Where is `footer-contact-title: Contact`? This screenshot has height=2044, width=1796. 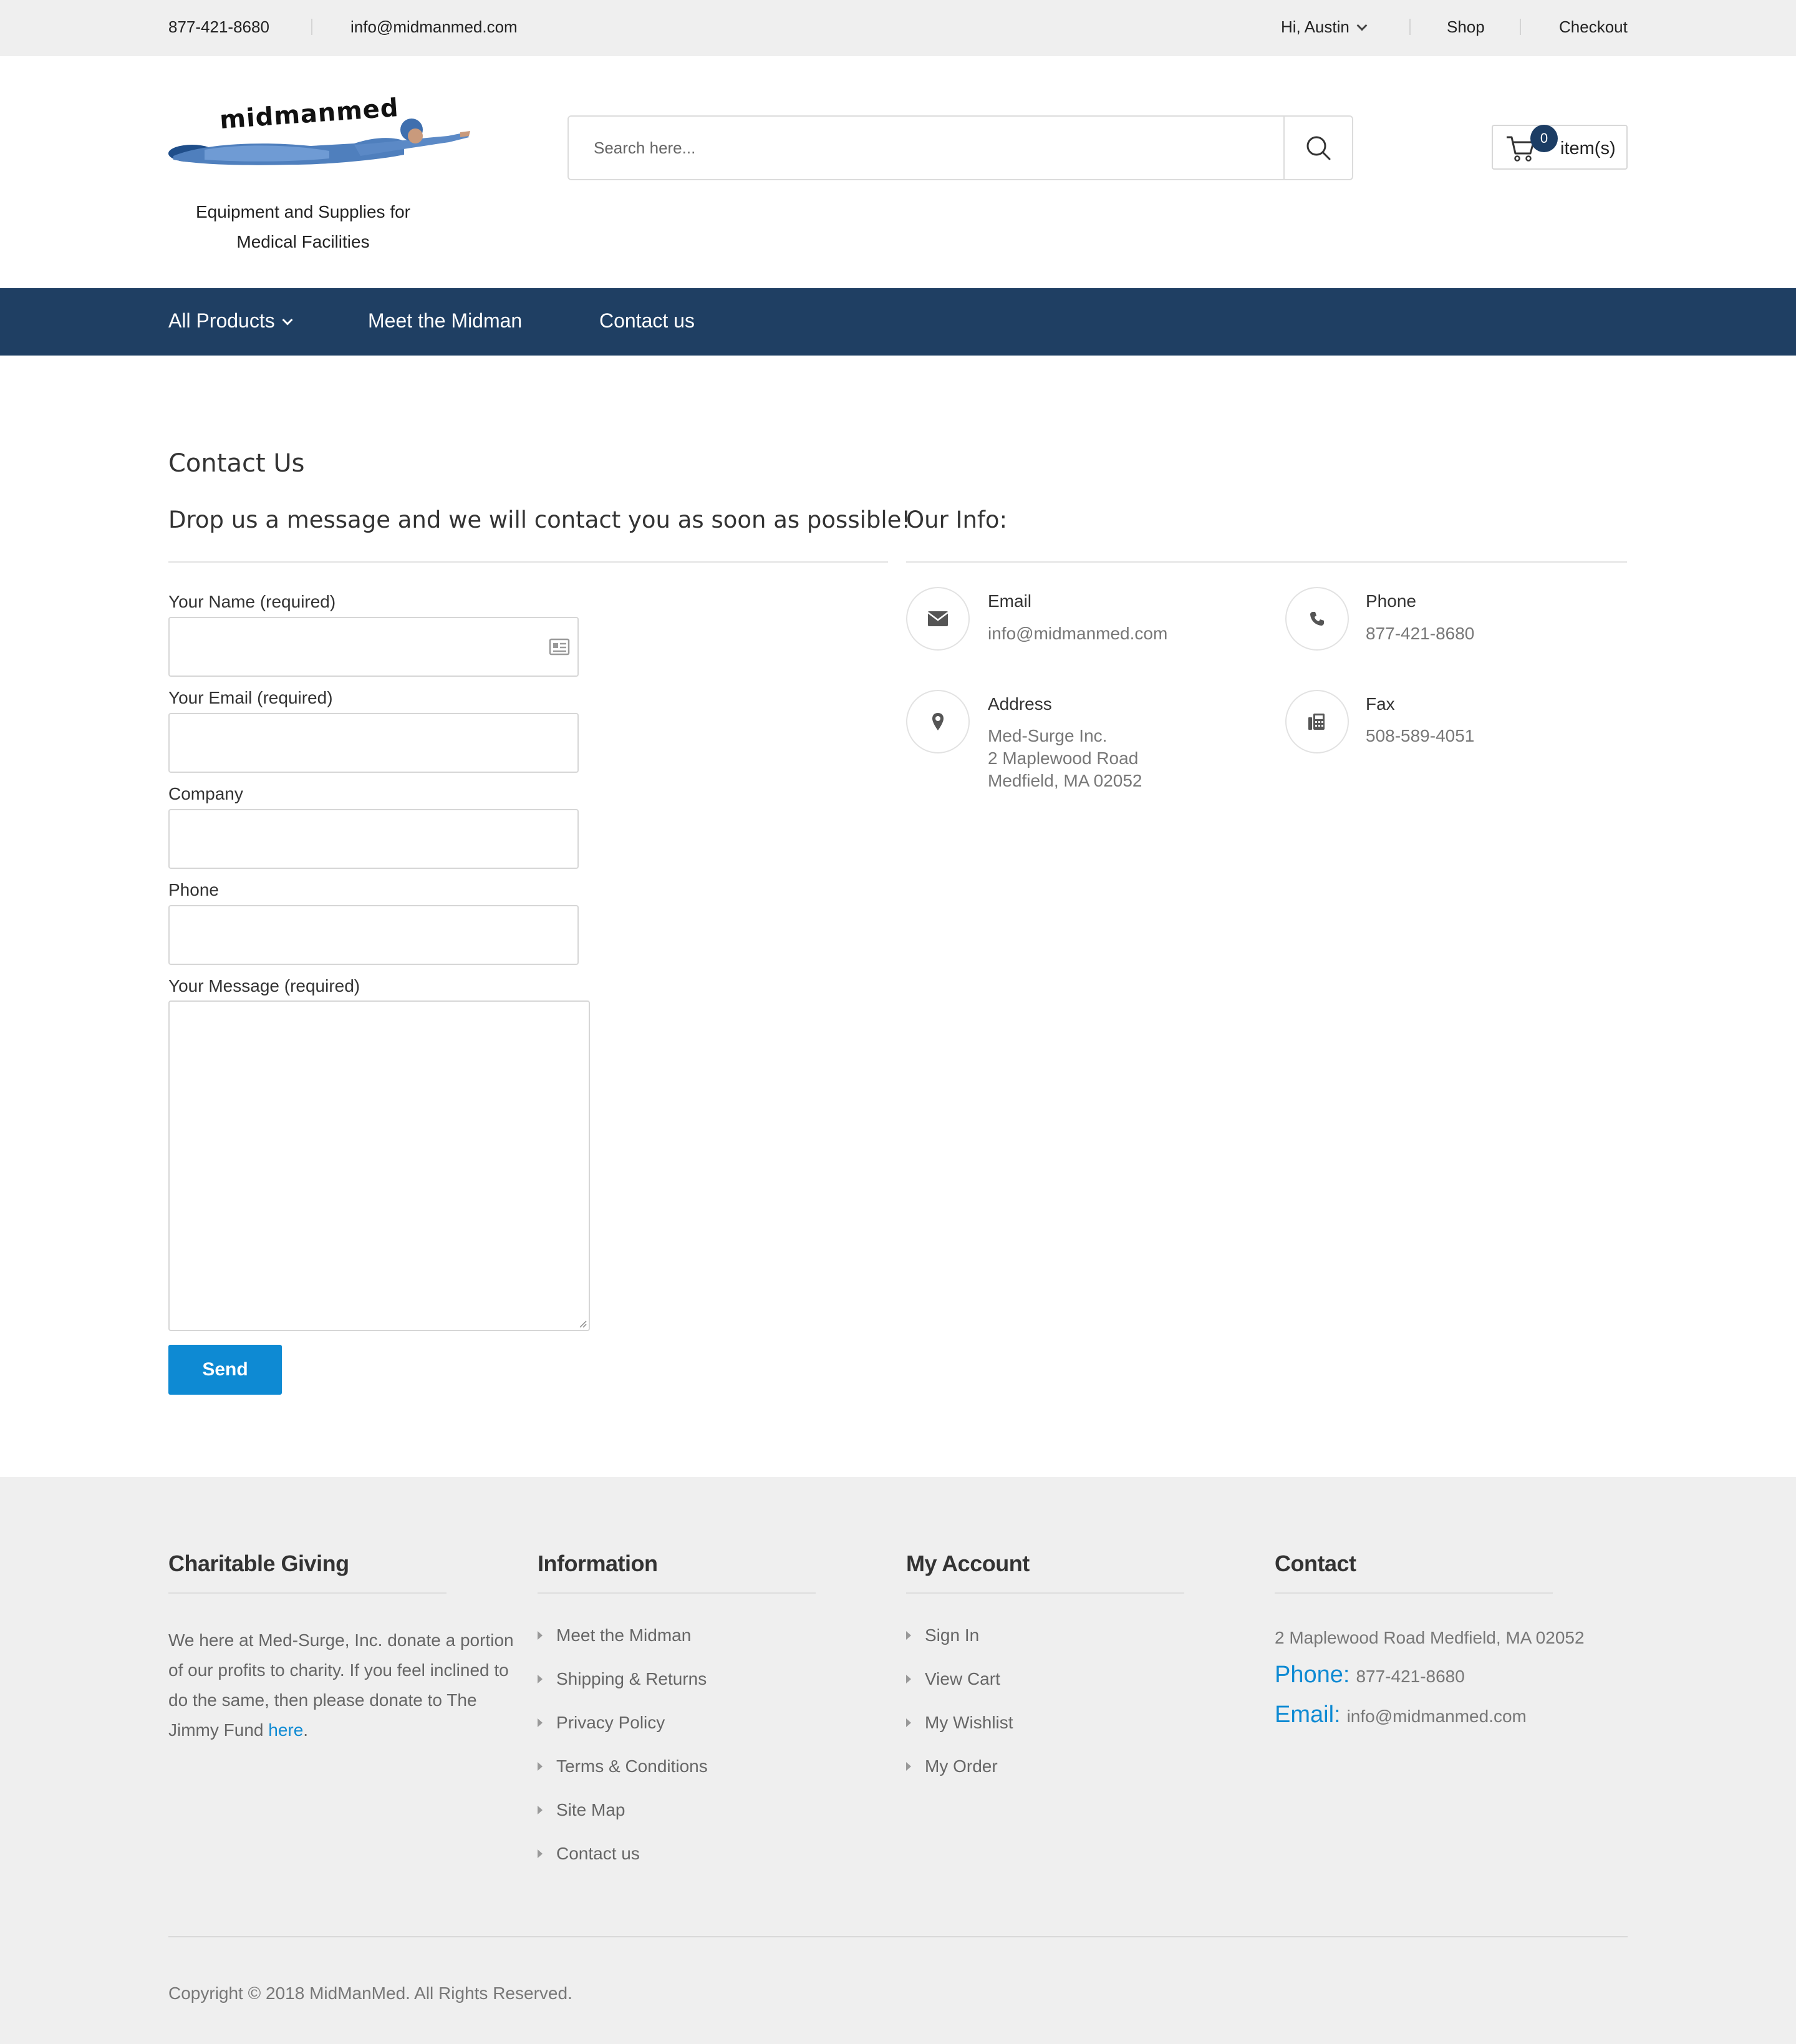 footer-contact-title: Contact is located at coordinates (1315, 1564).